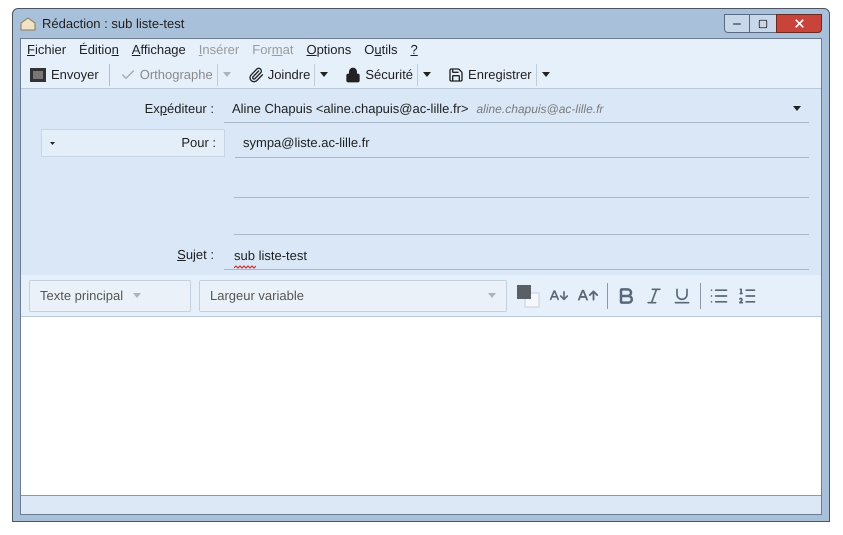 This screenshot has height=535, width=843. I want to click on toolbar-button: Joindre, so click(279, 74).